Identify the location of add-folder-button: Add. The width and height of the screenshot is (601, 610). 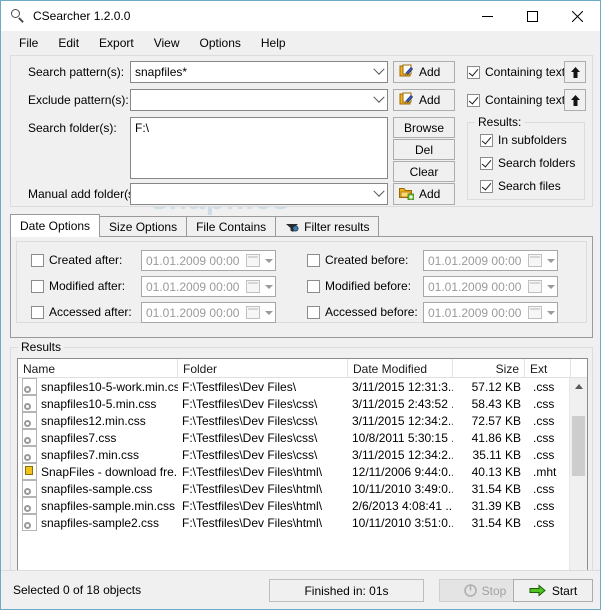
(424, 194).